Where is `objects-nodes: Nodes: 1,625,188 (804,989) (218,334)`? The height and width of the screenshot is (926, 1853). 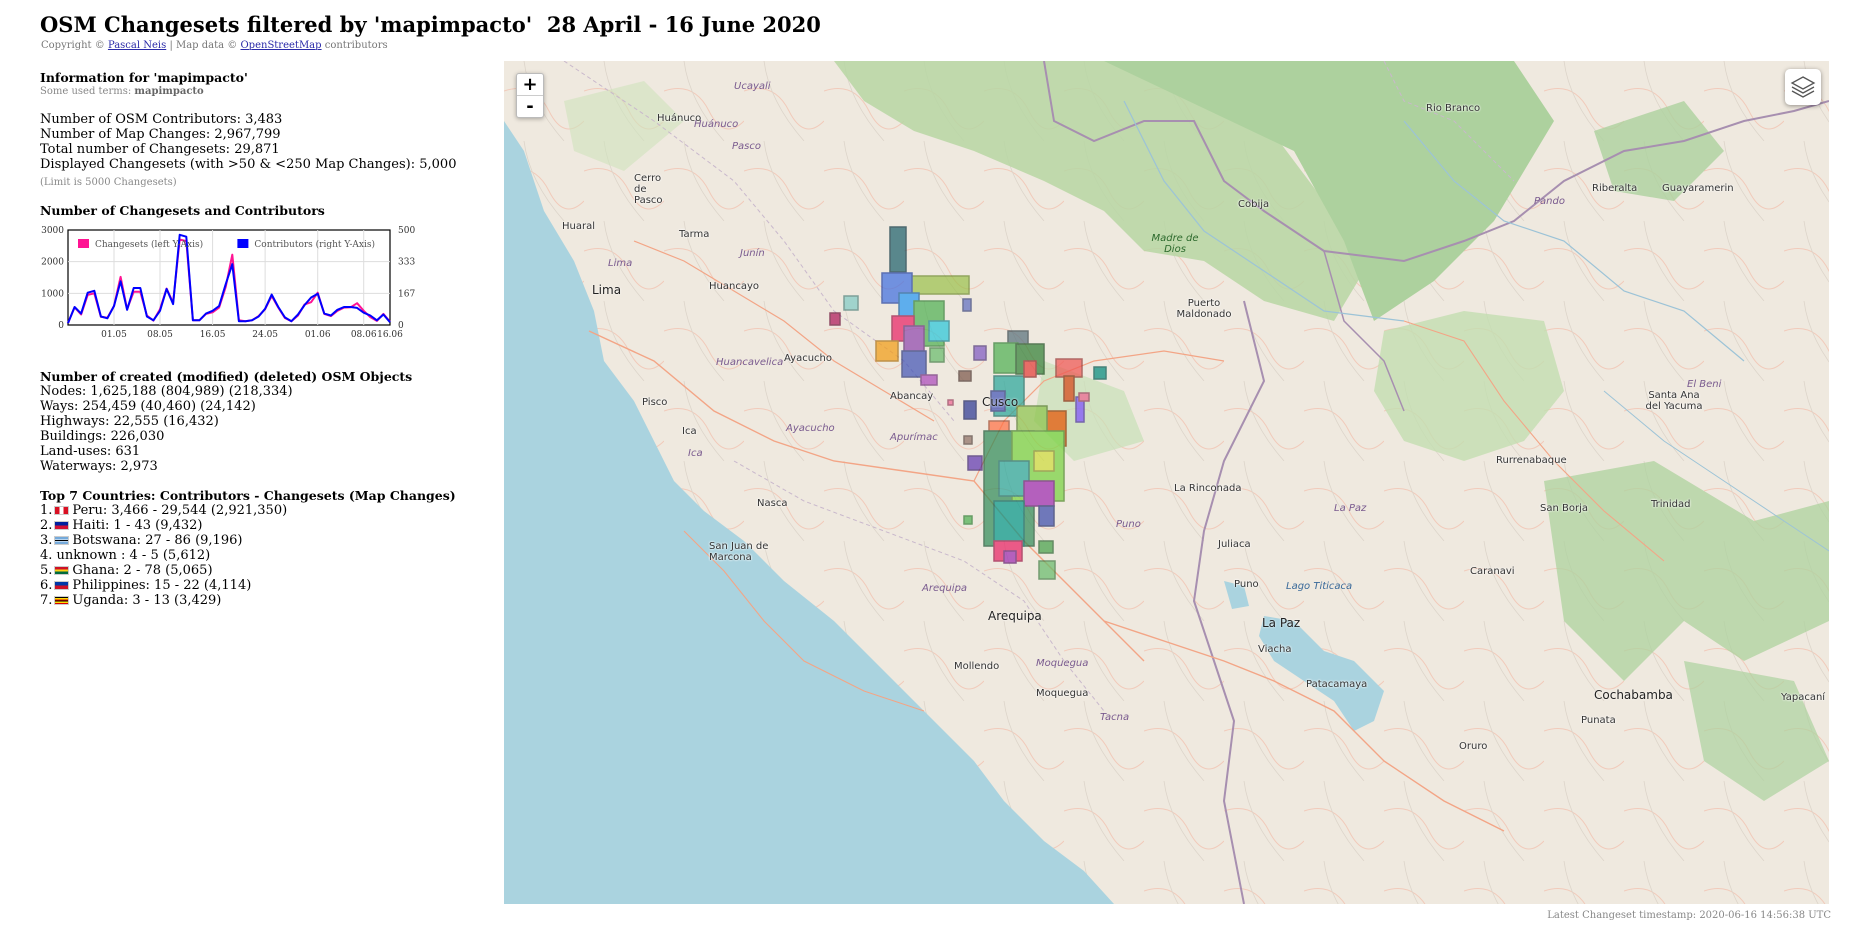 objects-nodes: Nodes: 1,625,188 (804,989) (218,334) is located at coordinates (166, 391).